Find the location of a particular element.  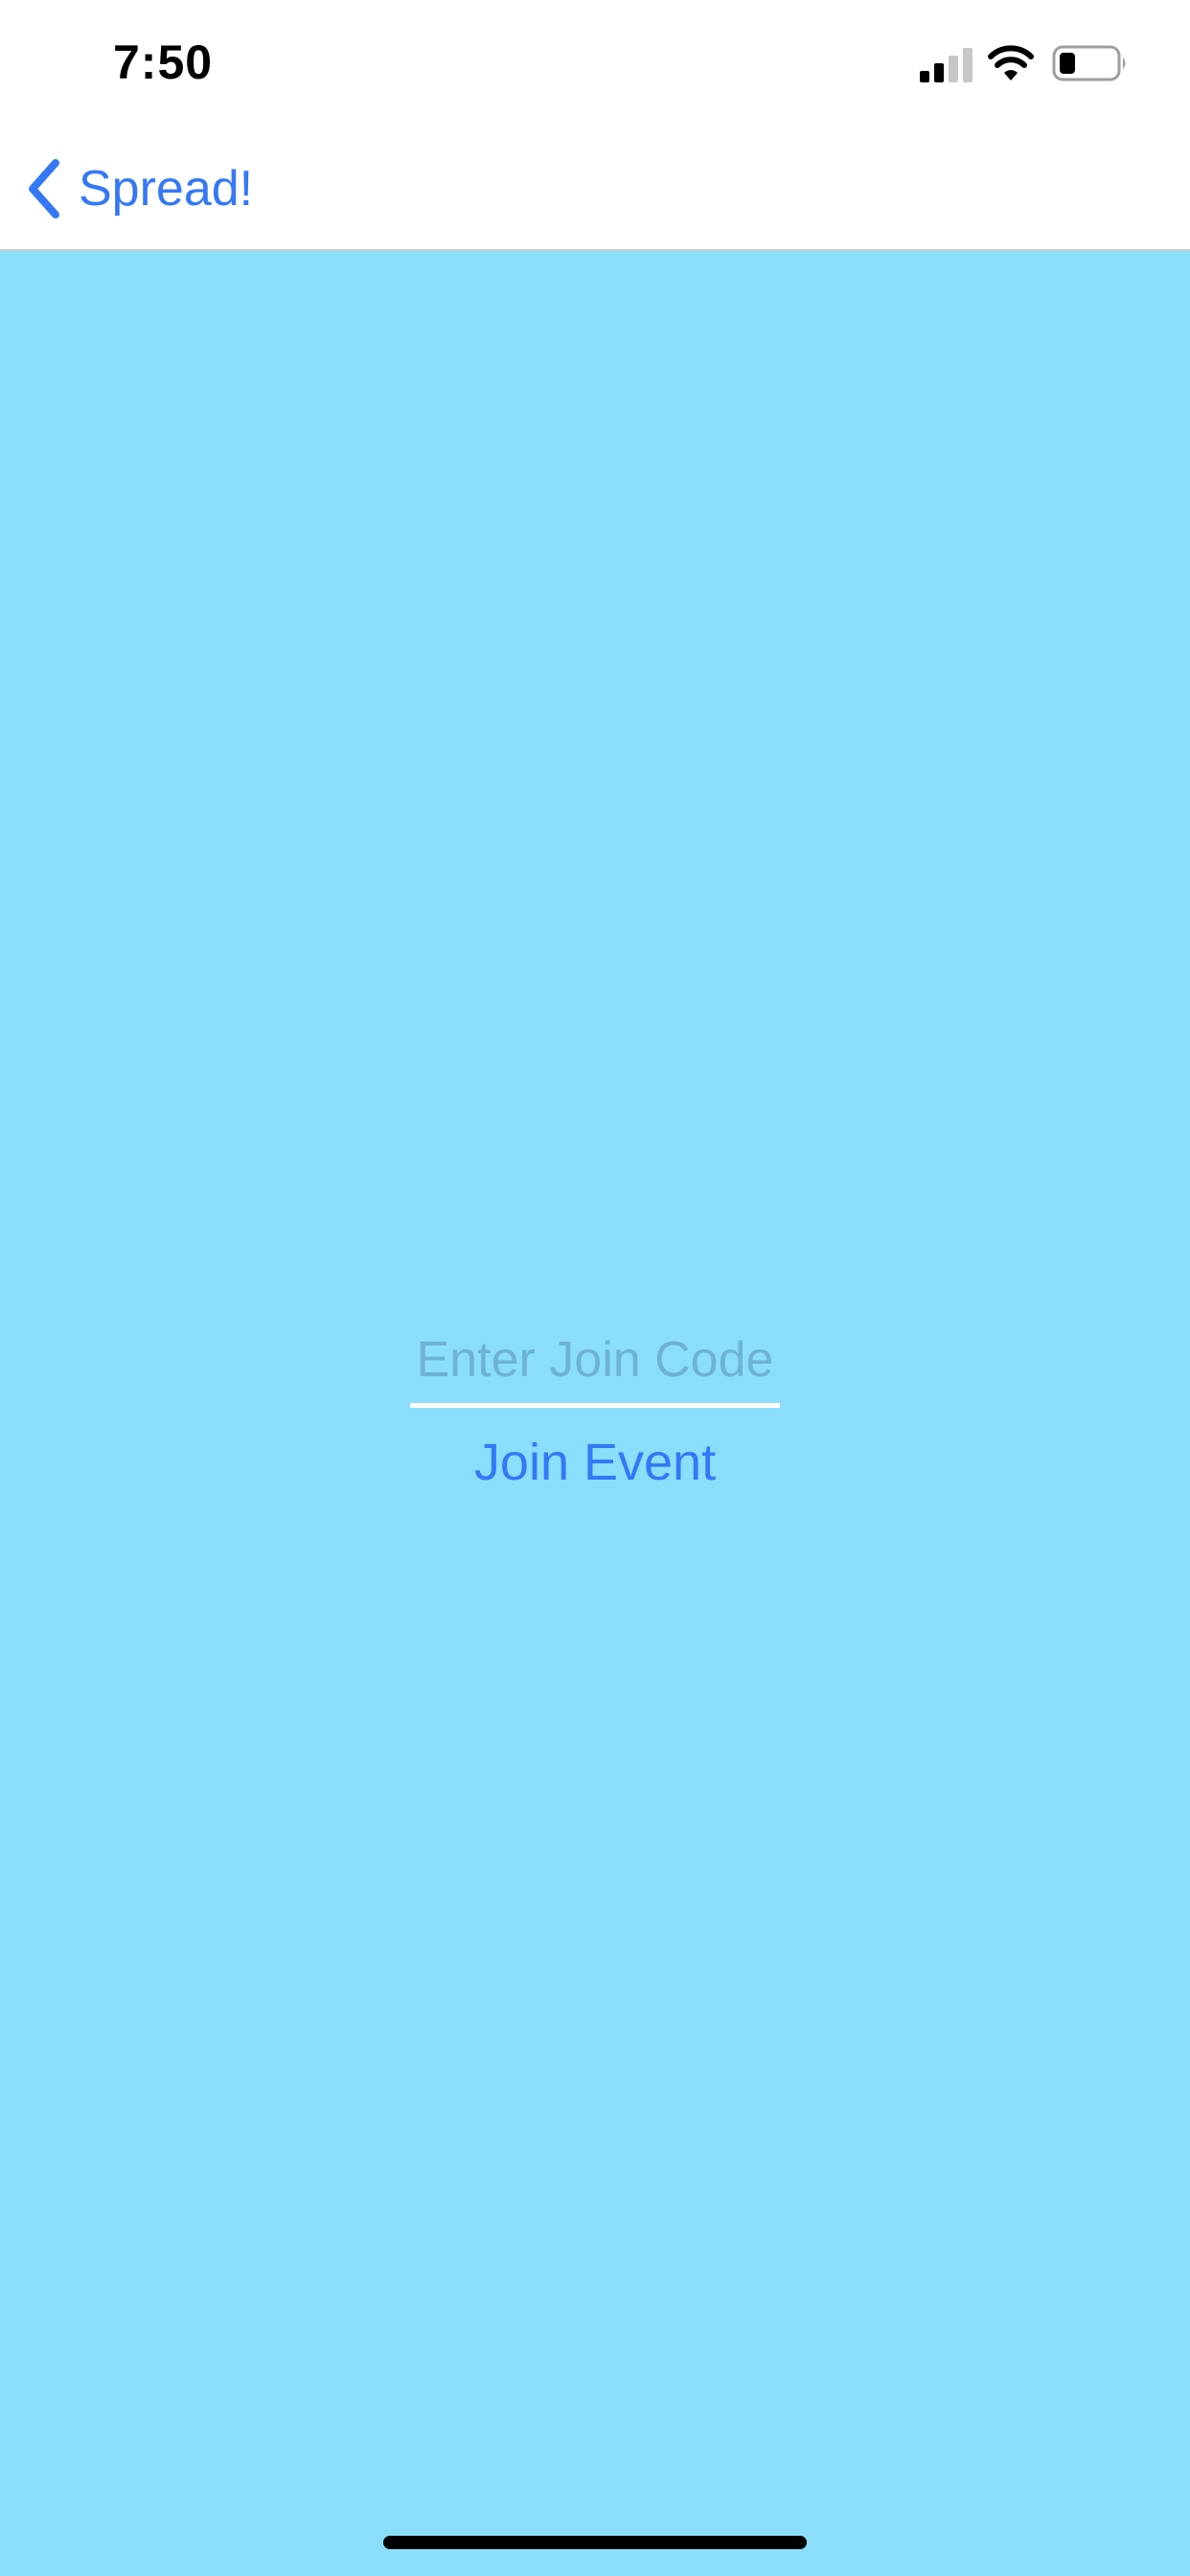

home-indicator is located at coordinates (595, 2542).